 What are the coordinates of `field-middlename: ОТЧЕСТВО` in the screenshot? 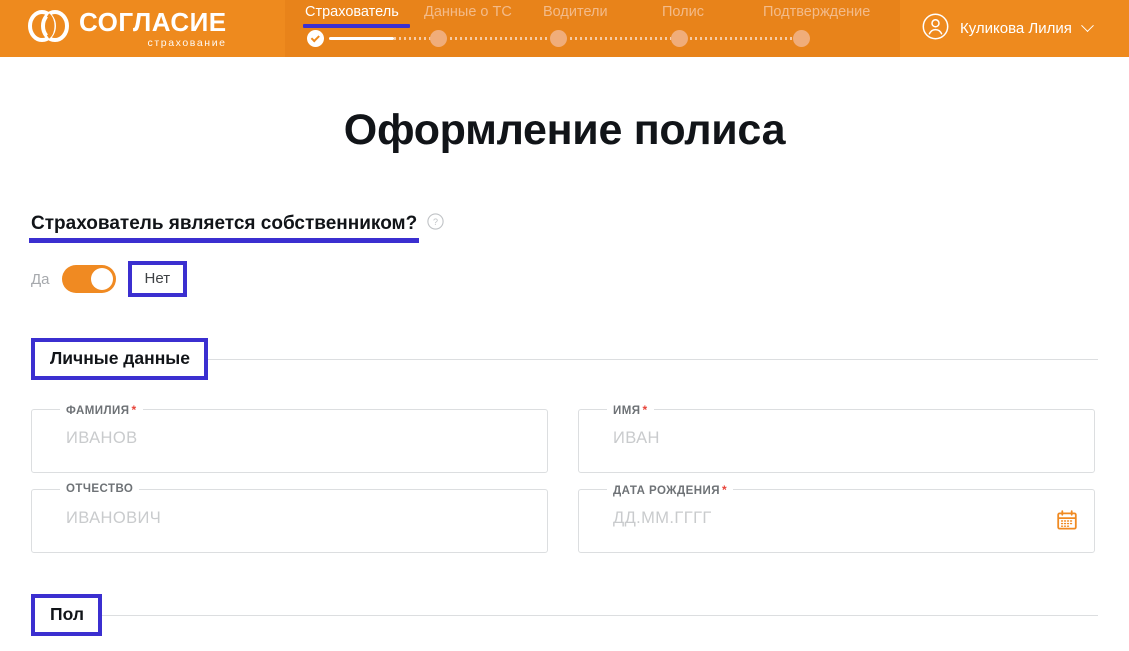 It's located at (289, 518).